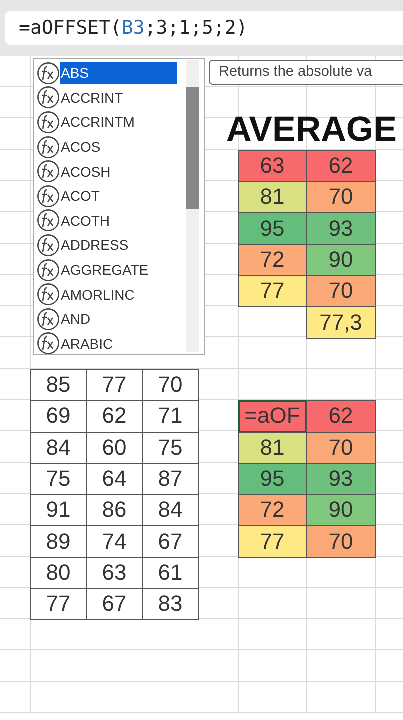 Image resolution: width=403 pixels, height=720 pixels. What do you see at coordinates (306, 72) in the screenshot?
I see `function-tooltip: Returns the absolute va` at bounding box center [306, 72].